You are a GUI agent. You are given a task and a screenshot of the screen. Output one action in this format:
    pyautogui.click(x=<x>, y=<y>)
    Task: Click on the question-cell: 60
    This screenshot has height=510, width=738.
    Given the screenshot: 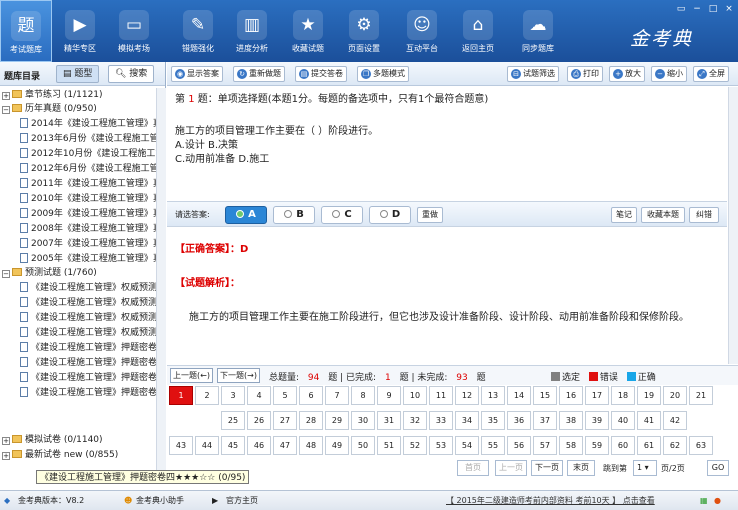 What is the action you would take?
    pyautogui.click(x=623, y=445)
    